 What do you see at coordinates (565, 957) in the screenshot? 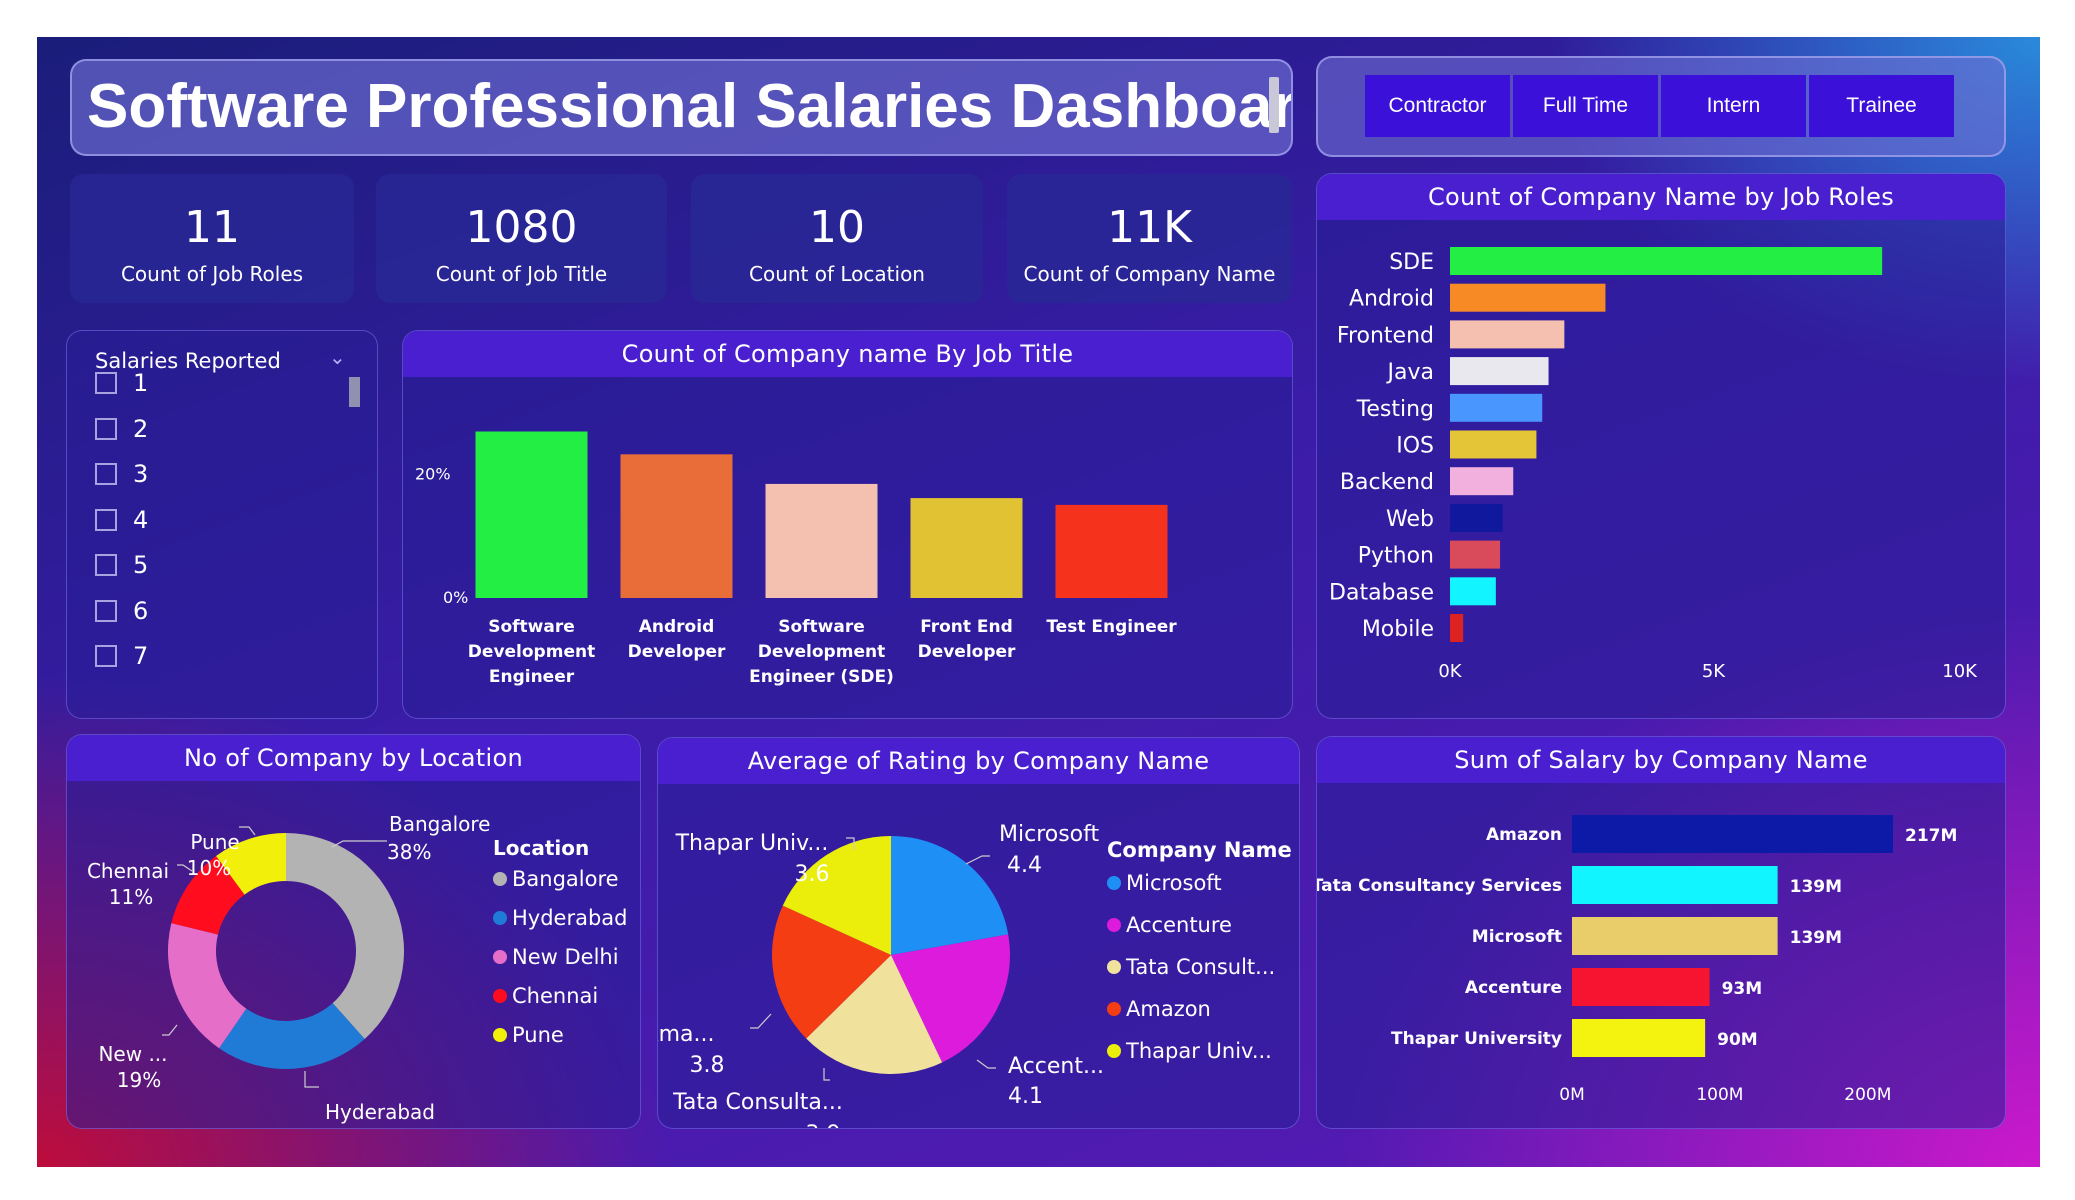
I see `legend-label: New Delhi` at bounding box center [565, 957].